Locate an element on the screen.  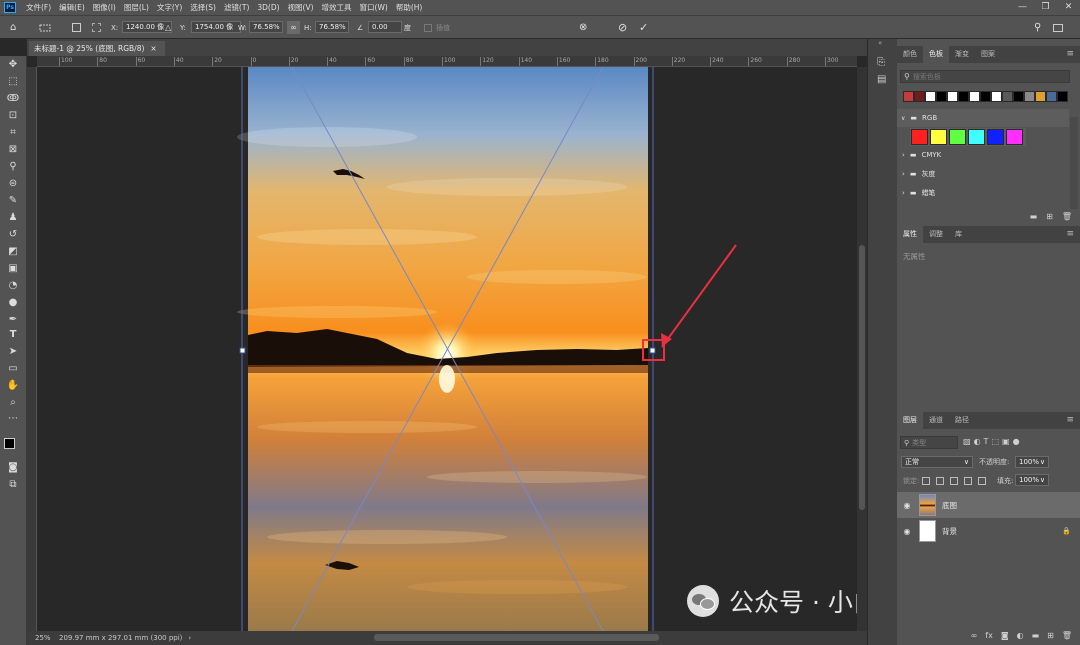
relative-position-icon: △ is located at coordinates (168, 27).